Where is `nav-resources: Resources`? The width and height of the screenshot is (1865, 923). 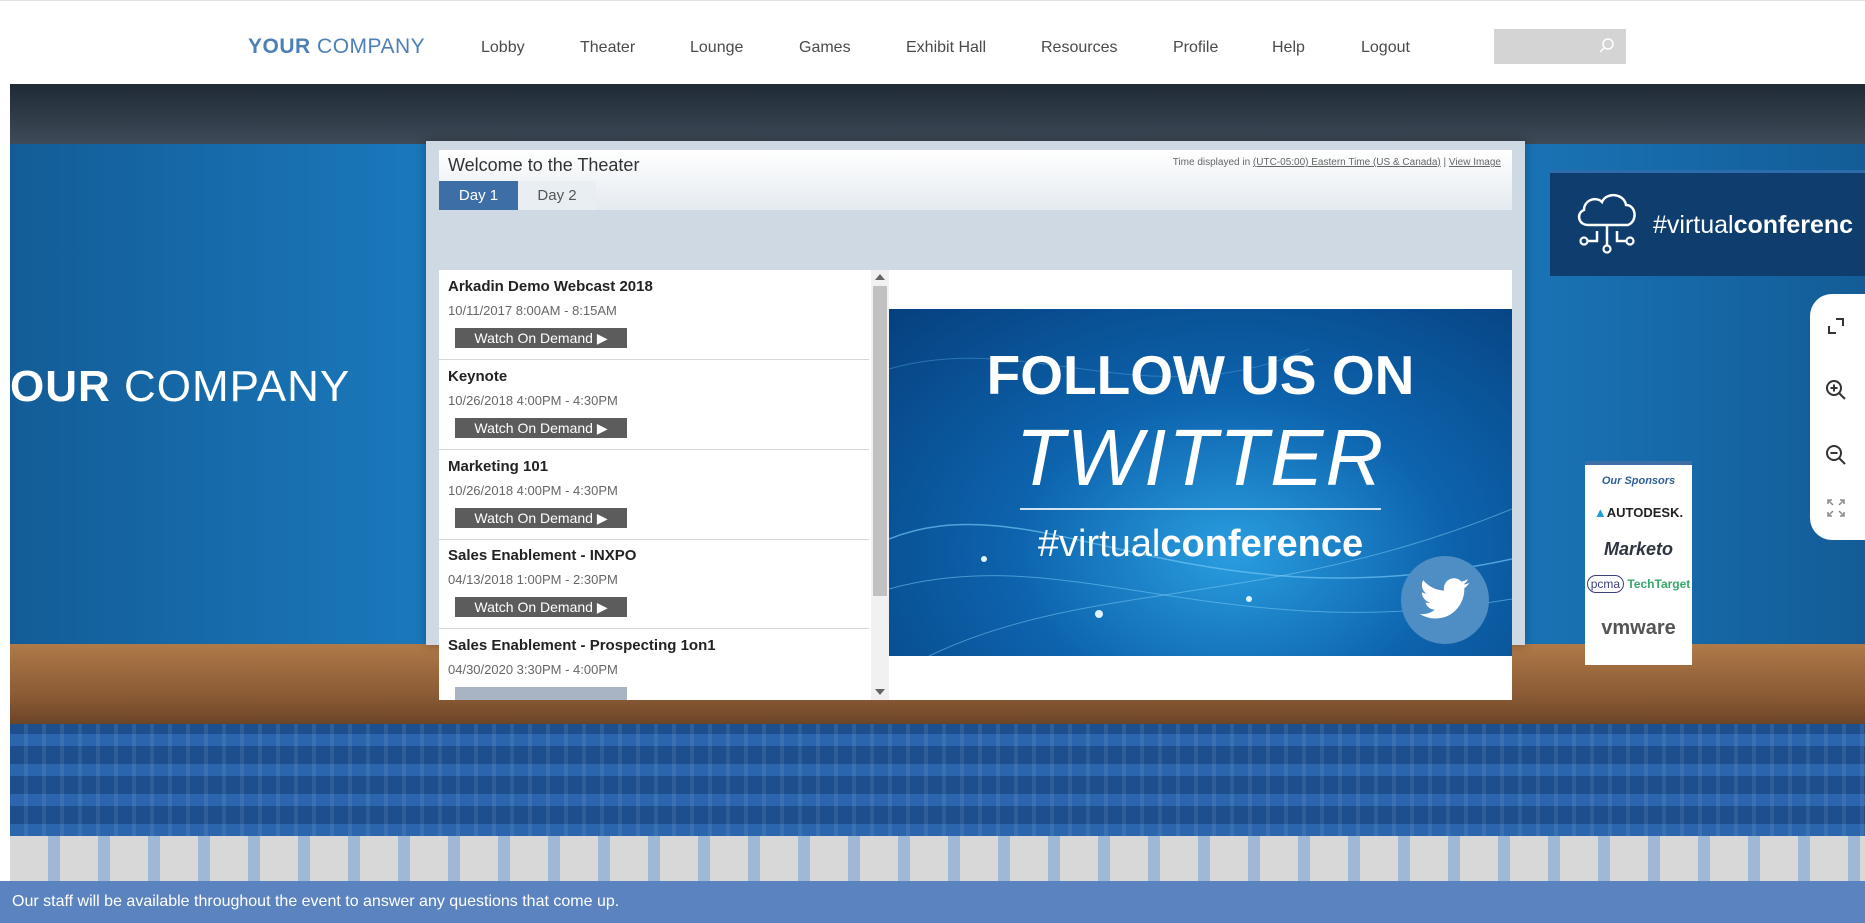 nav-resources: Resources is located at coordinates (1079, 48).